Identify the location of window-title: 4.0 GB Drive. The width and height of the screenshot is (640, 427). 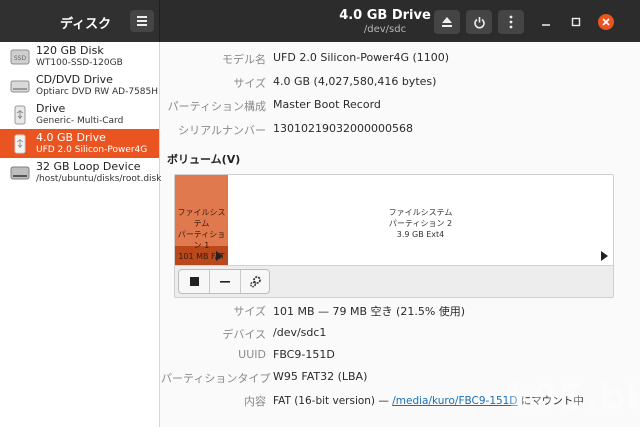
(385, 15).